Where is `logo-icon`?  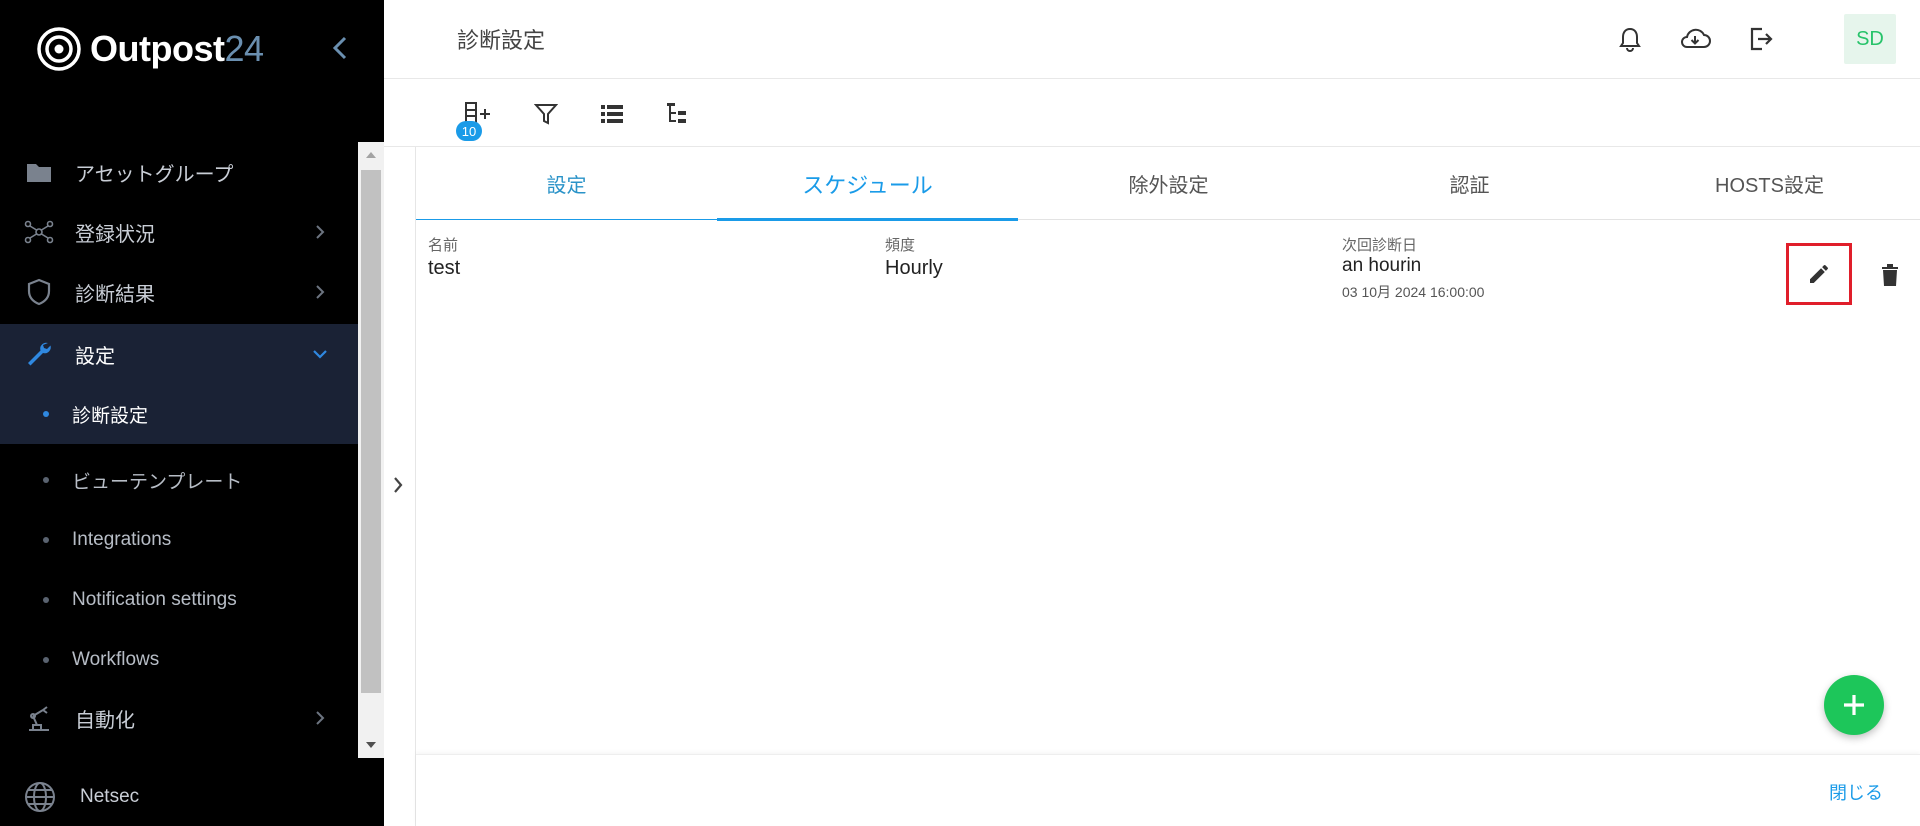 logo-icon is located at coordinates (59, 49).